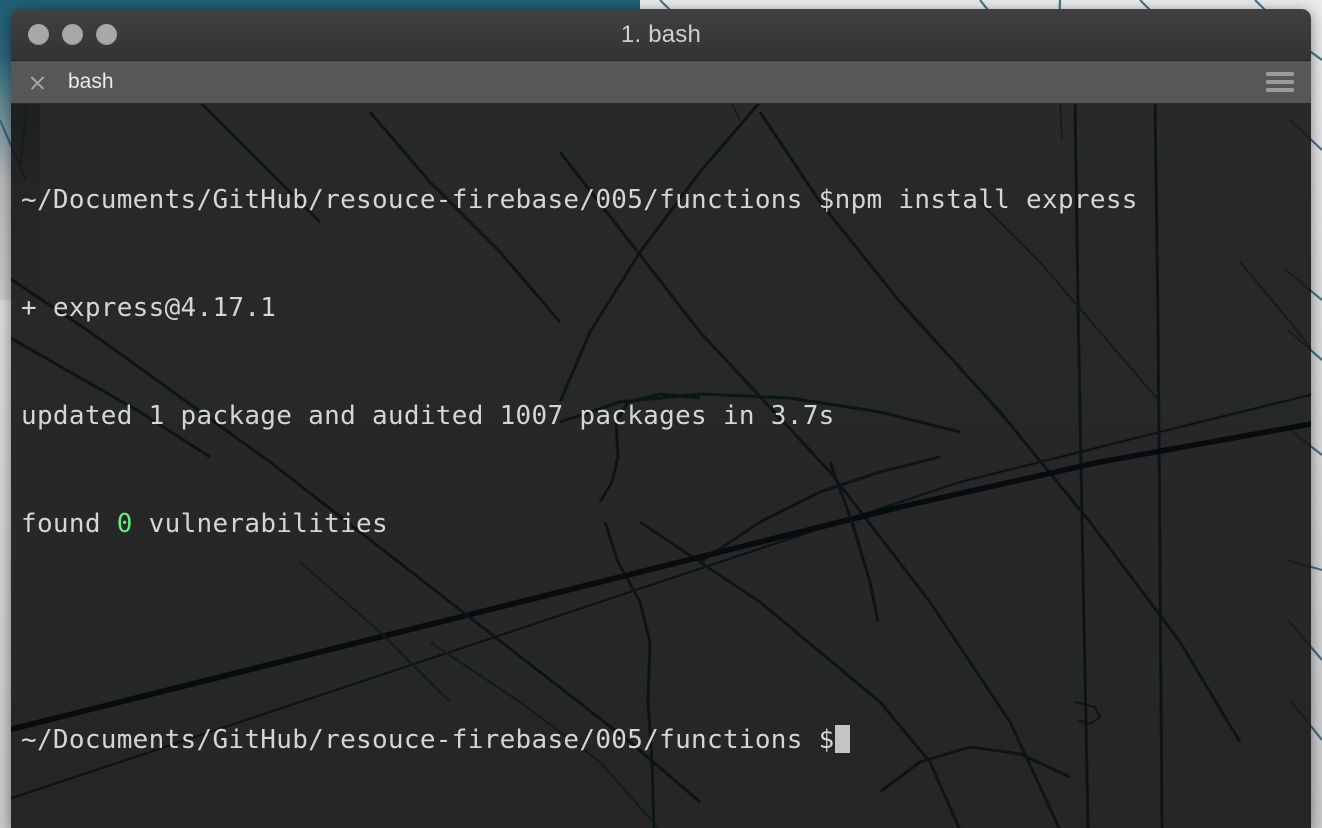 This screenshot has height=828, width=1322. I want to click on terminal-line-installed: + express@4.17.1, so click(666, 308).